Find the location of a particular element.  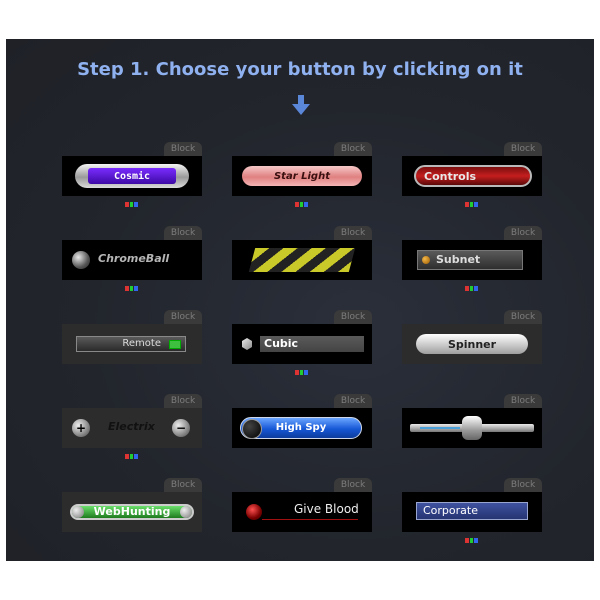

minus-icon: − is located at coordinates (181, 428).